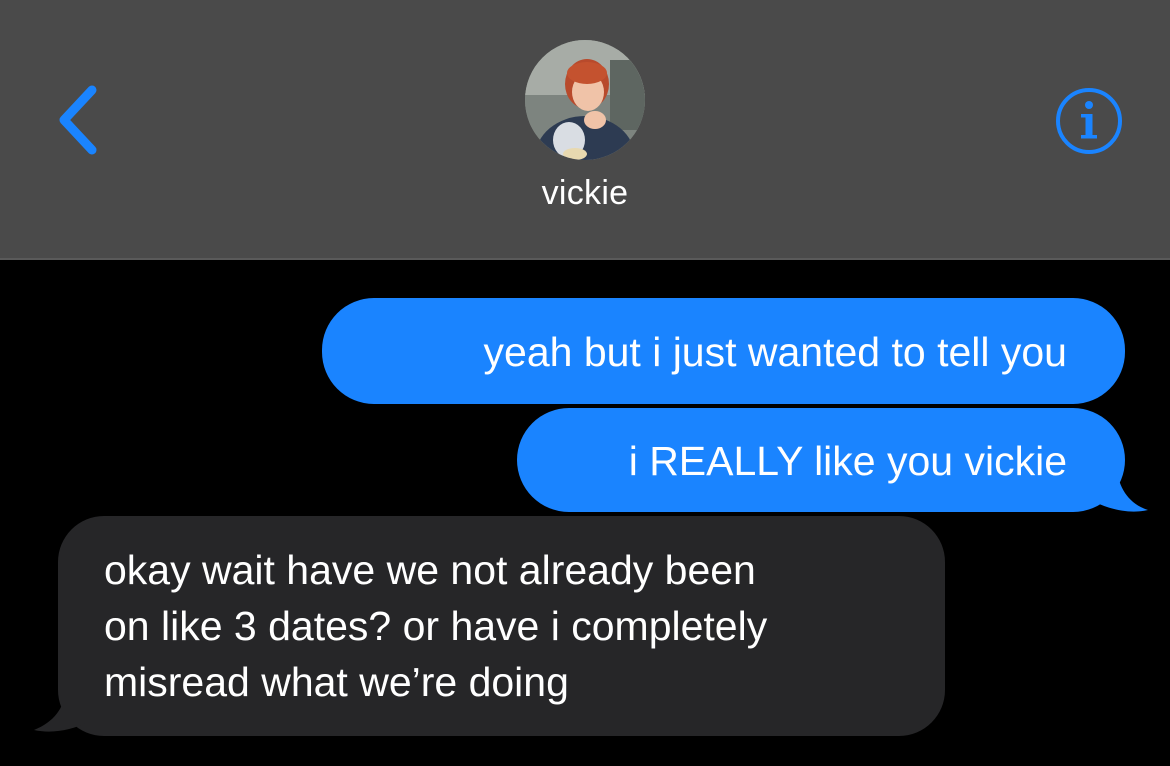 This screenshot has width=1170, height=766. I want to click on contact-avatar, so click(585, 100).